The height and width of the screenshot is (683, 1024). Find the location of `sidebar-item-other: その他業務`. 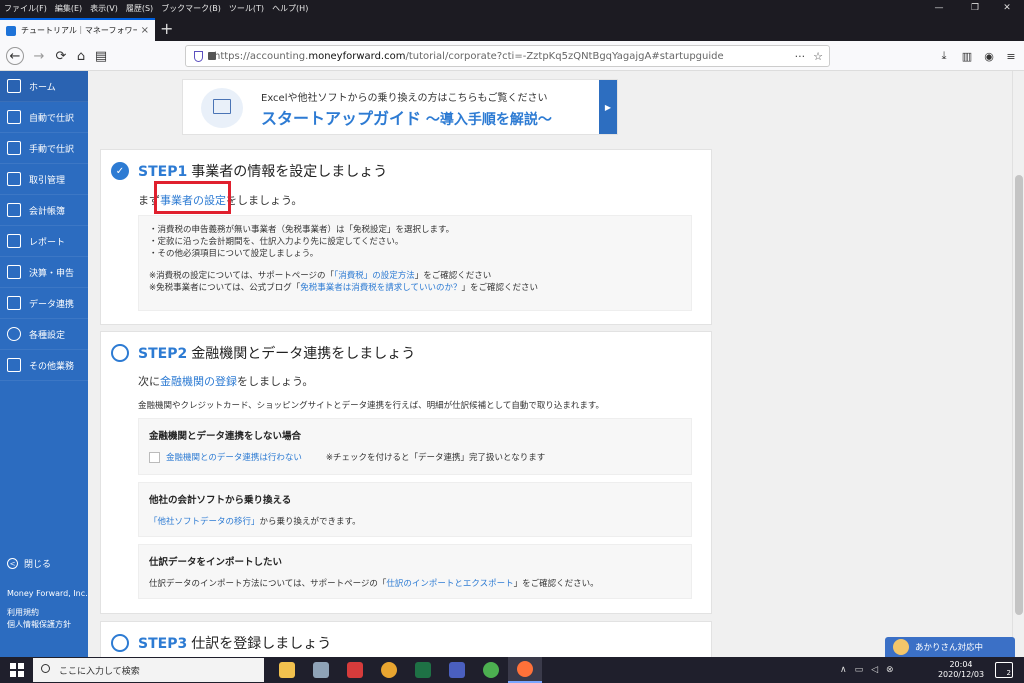

sidebar-item-other: その他業務 is located at coordinates (44, 365).